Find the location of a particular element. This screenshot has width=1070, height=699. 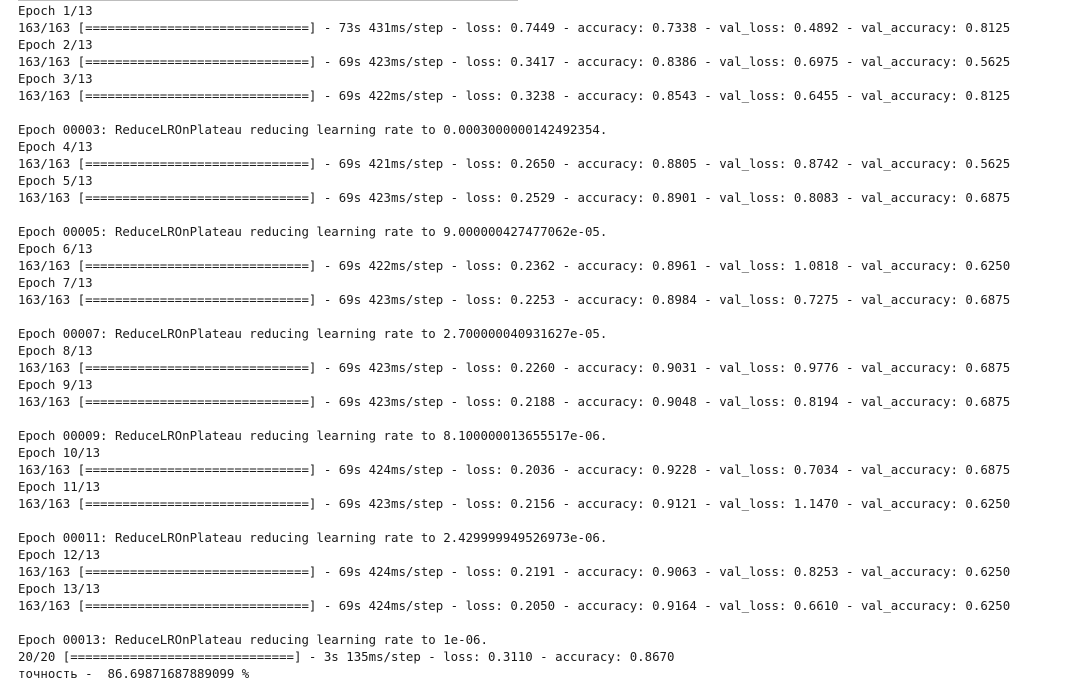

log-line: Epoch 6/13 is located at coordinates (55, 248).